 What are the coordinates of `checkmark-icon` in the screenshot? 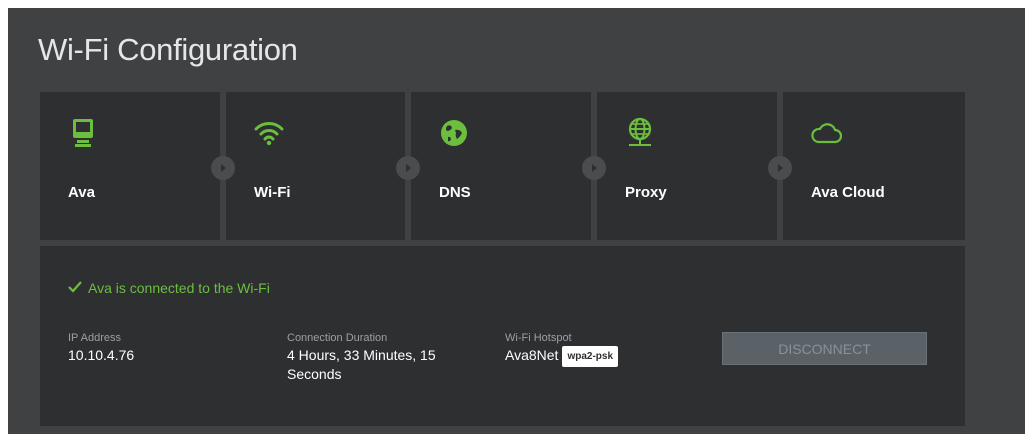 It's located at (75, 288).